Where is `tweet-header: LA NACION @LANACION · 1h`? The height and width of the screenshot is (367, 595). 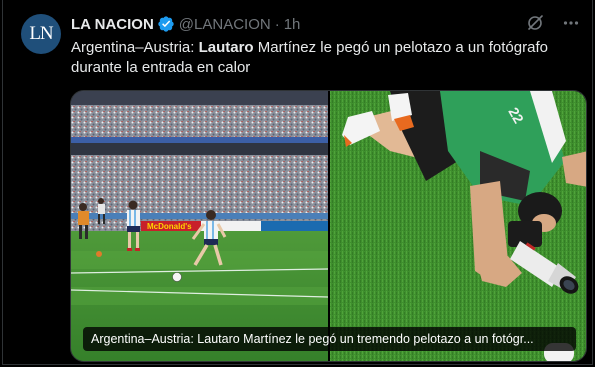 tweet-header: LA NACION @LANACION · 1h is located at coordinates (185, 24).